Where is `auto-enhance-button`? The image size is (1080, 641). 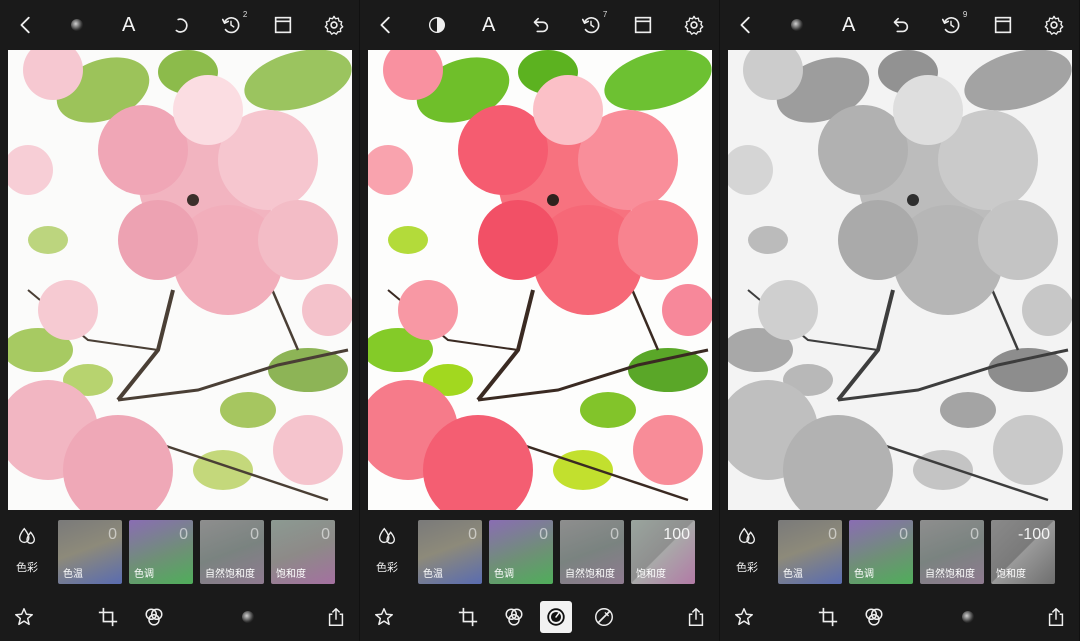 auto-enhance-button is located at coordinates (437, 25).